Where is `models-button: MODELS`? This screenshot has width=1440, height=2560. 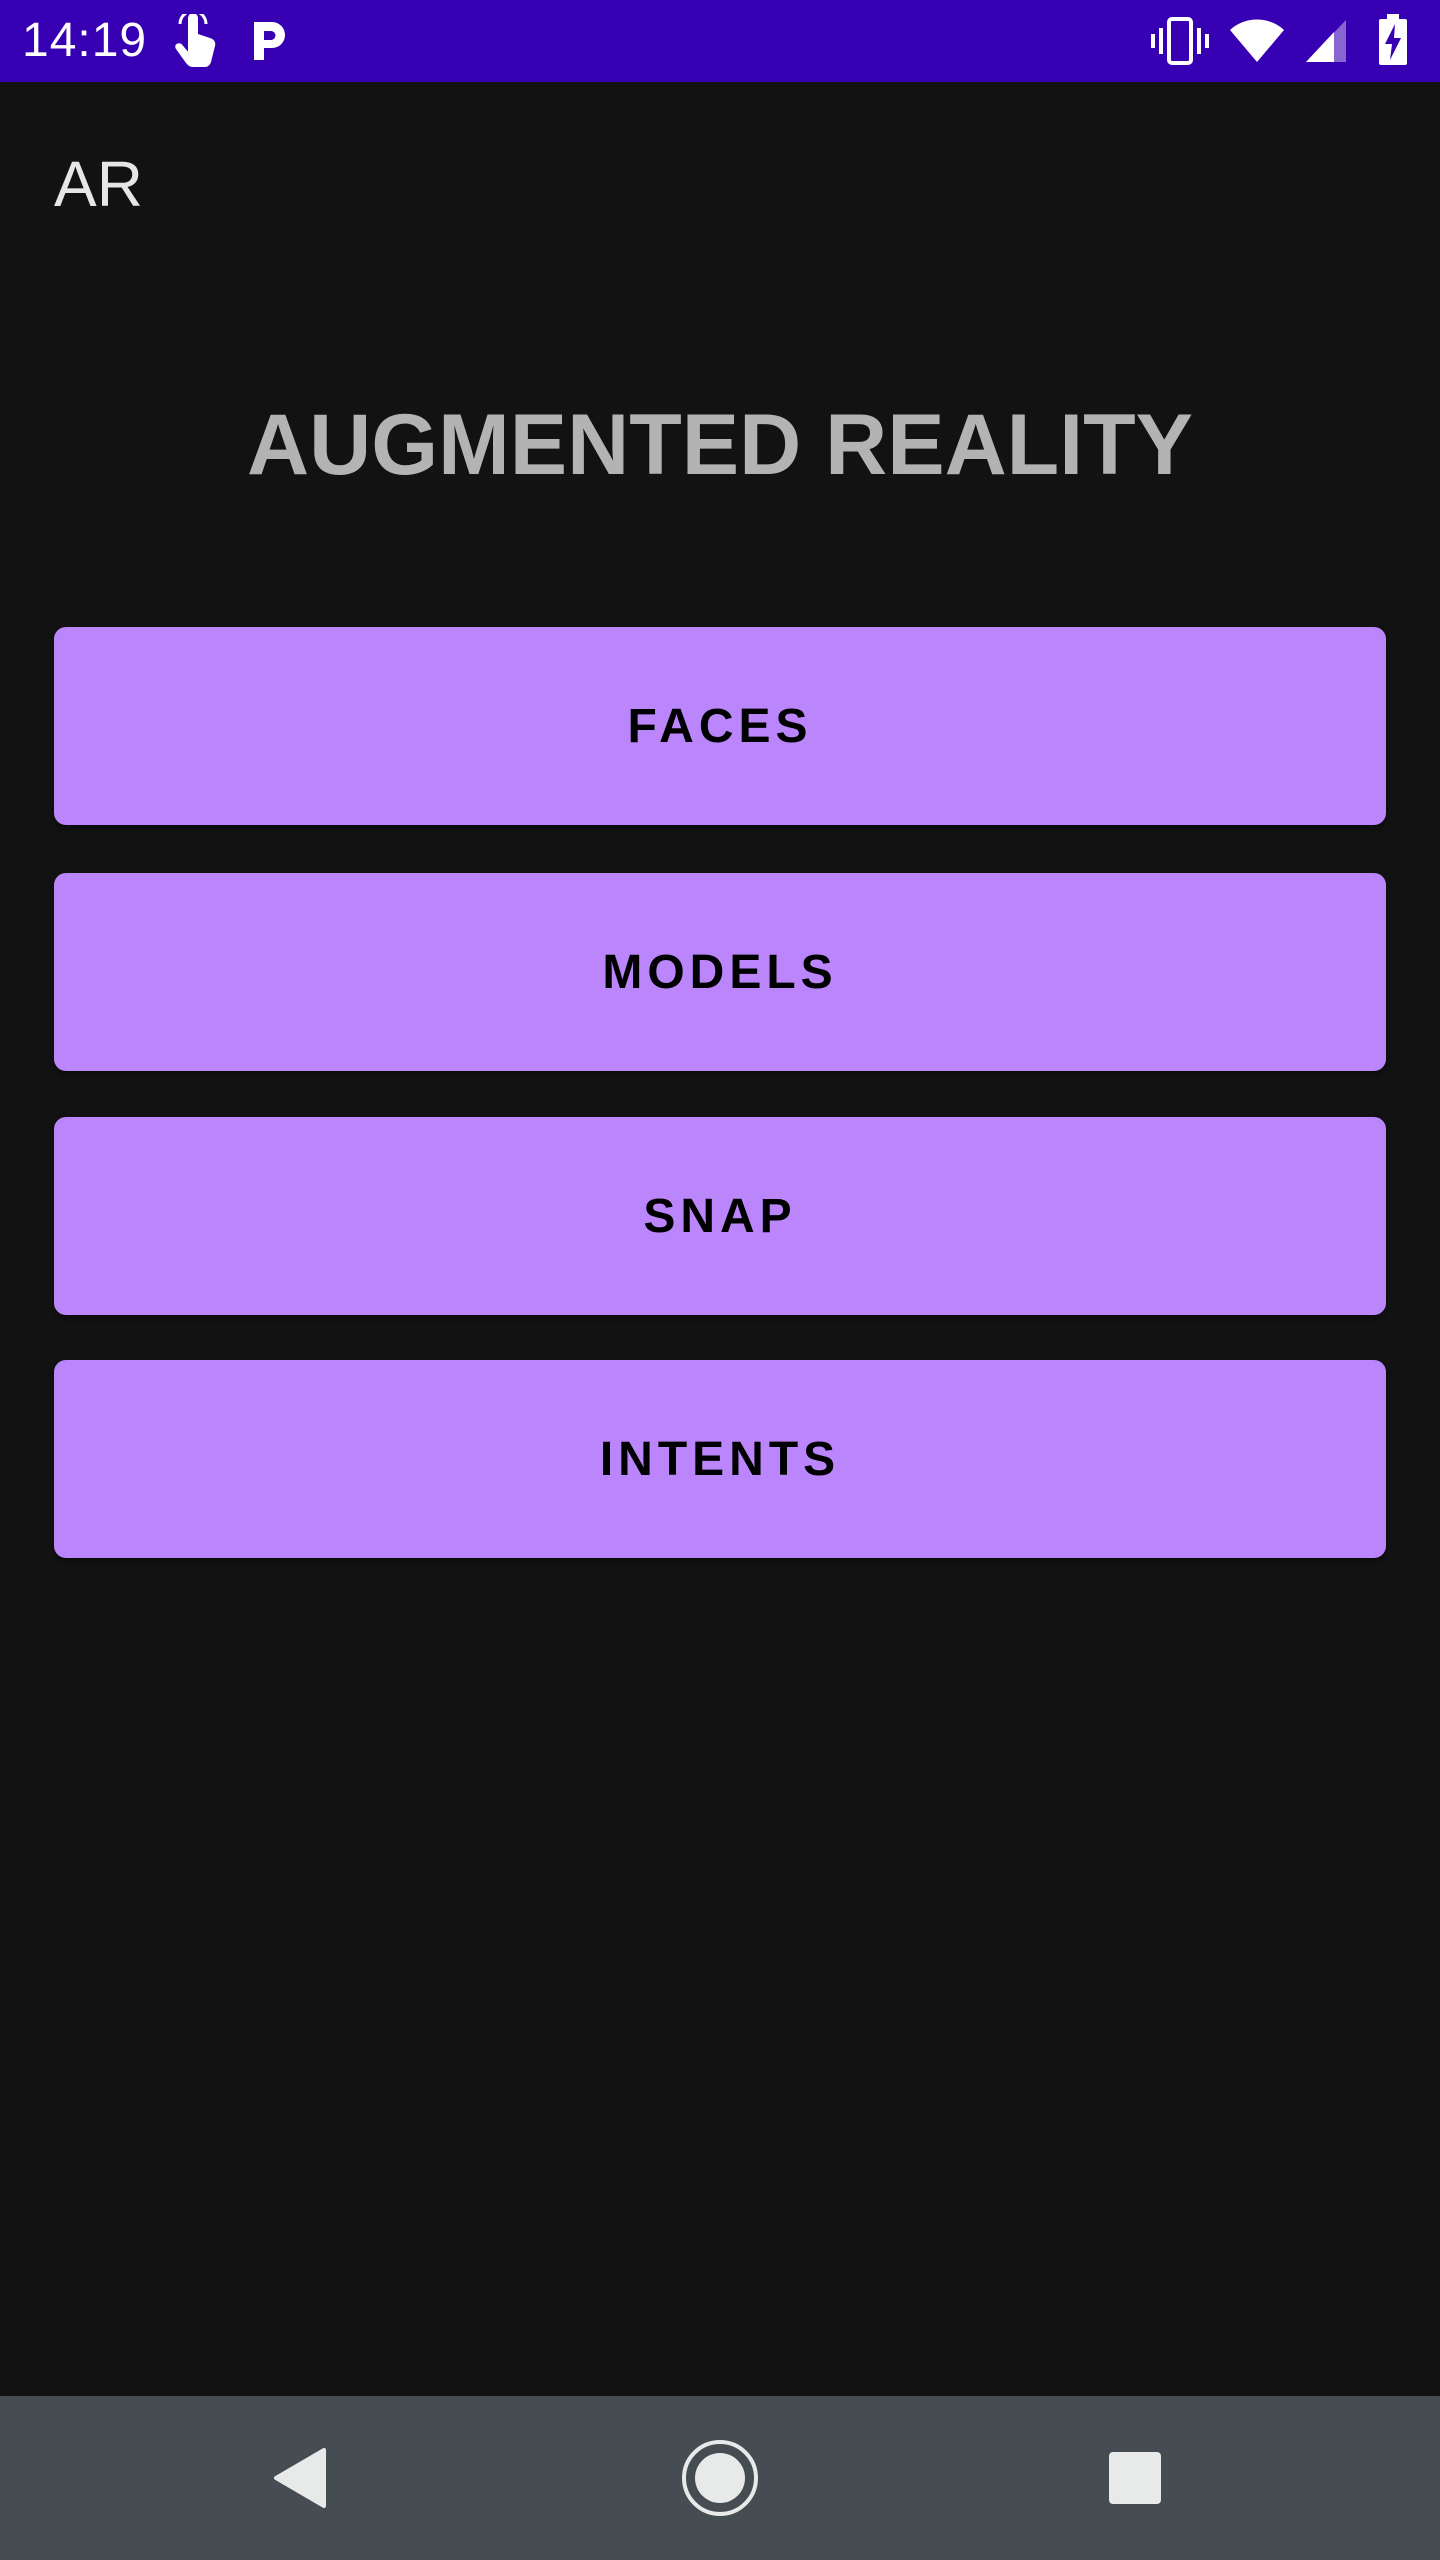
models-button: MODELS is located at coordinates (720, 972).